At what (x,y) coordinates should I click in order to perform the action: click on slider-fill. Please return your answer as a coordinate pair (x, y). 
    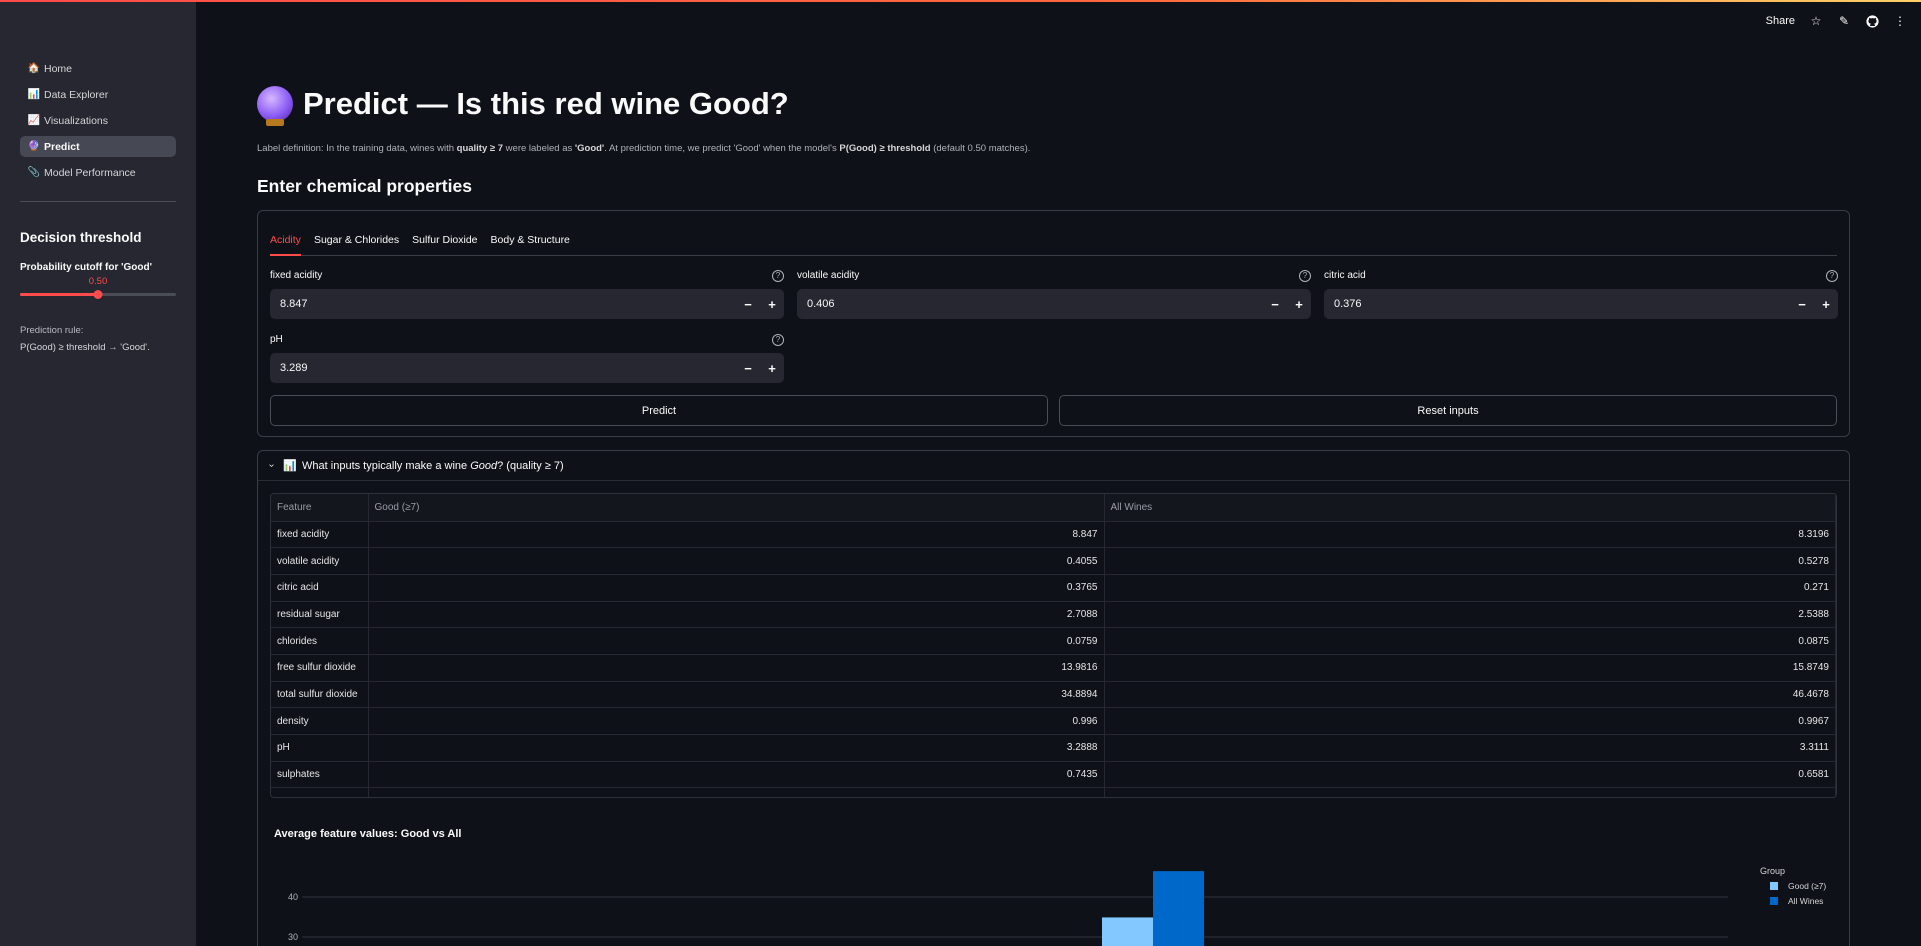
    Looking at the image, I should click on (59, 294).